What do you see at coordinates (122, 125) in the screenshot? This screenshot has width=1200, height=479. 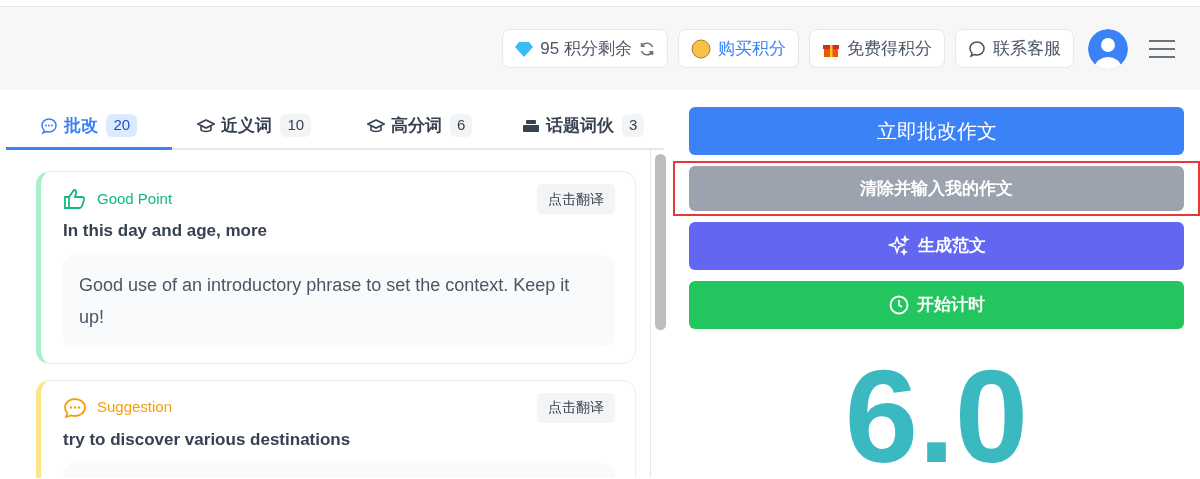 I see `count-badge: 20` at bounding box center [122, 125].